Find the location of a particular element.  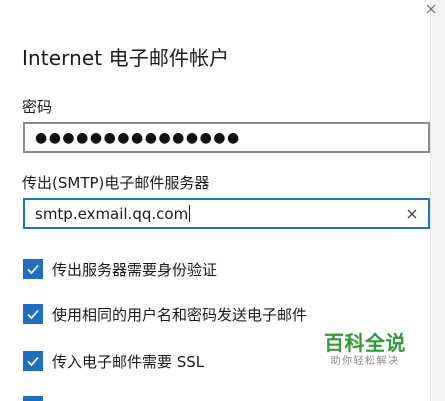

option-outgoing-auth: 传出服务器需要身份验证 is located at coordinates (120, 269).